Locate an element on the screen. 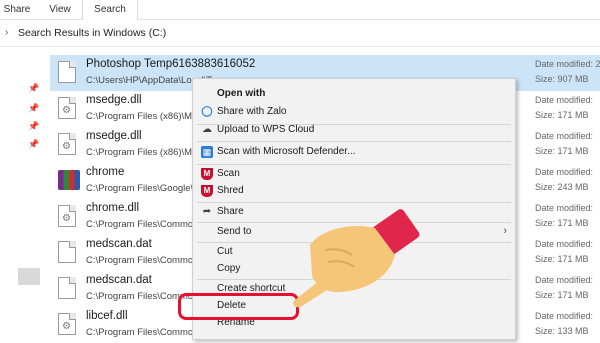 This screenshot has height=343, width=600. menu-label: Copy is located at coordinates (229, 268).